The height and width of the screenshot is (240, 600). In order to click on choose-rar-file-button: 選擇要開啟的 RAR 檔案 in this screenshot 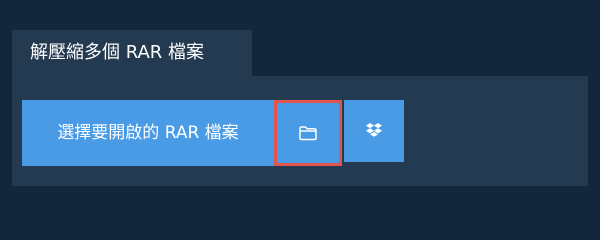, I will do `click(148, 133)`.